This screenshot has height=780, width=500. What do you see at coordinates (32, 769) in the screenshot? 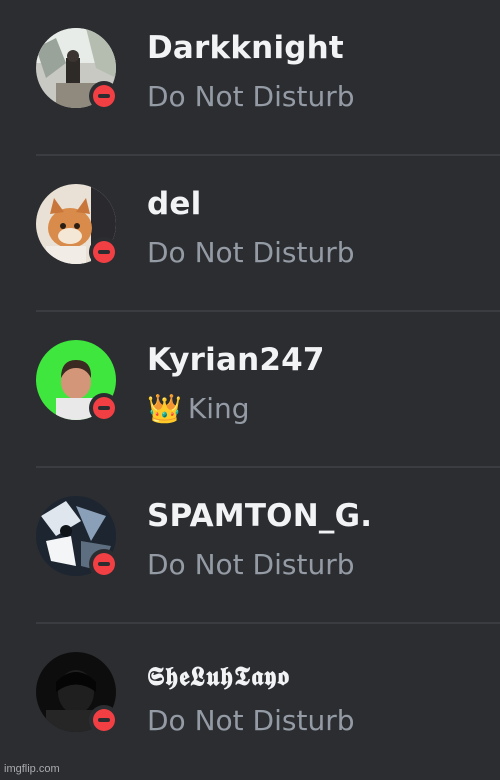
I see `watermark: imgflip.com` at bounding box center [32, 769].